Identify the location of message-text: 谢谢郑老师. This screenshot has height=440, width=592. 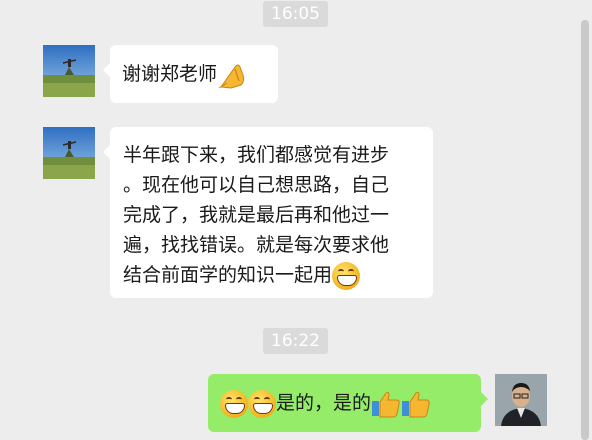
(170, 74).